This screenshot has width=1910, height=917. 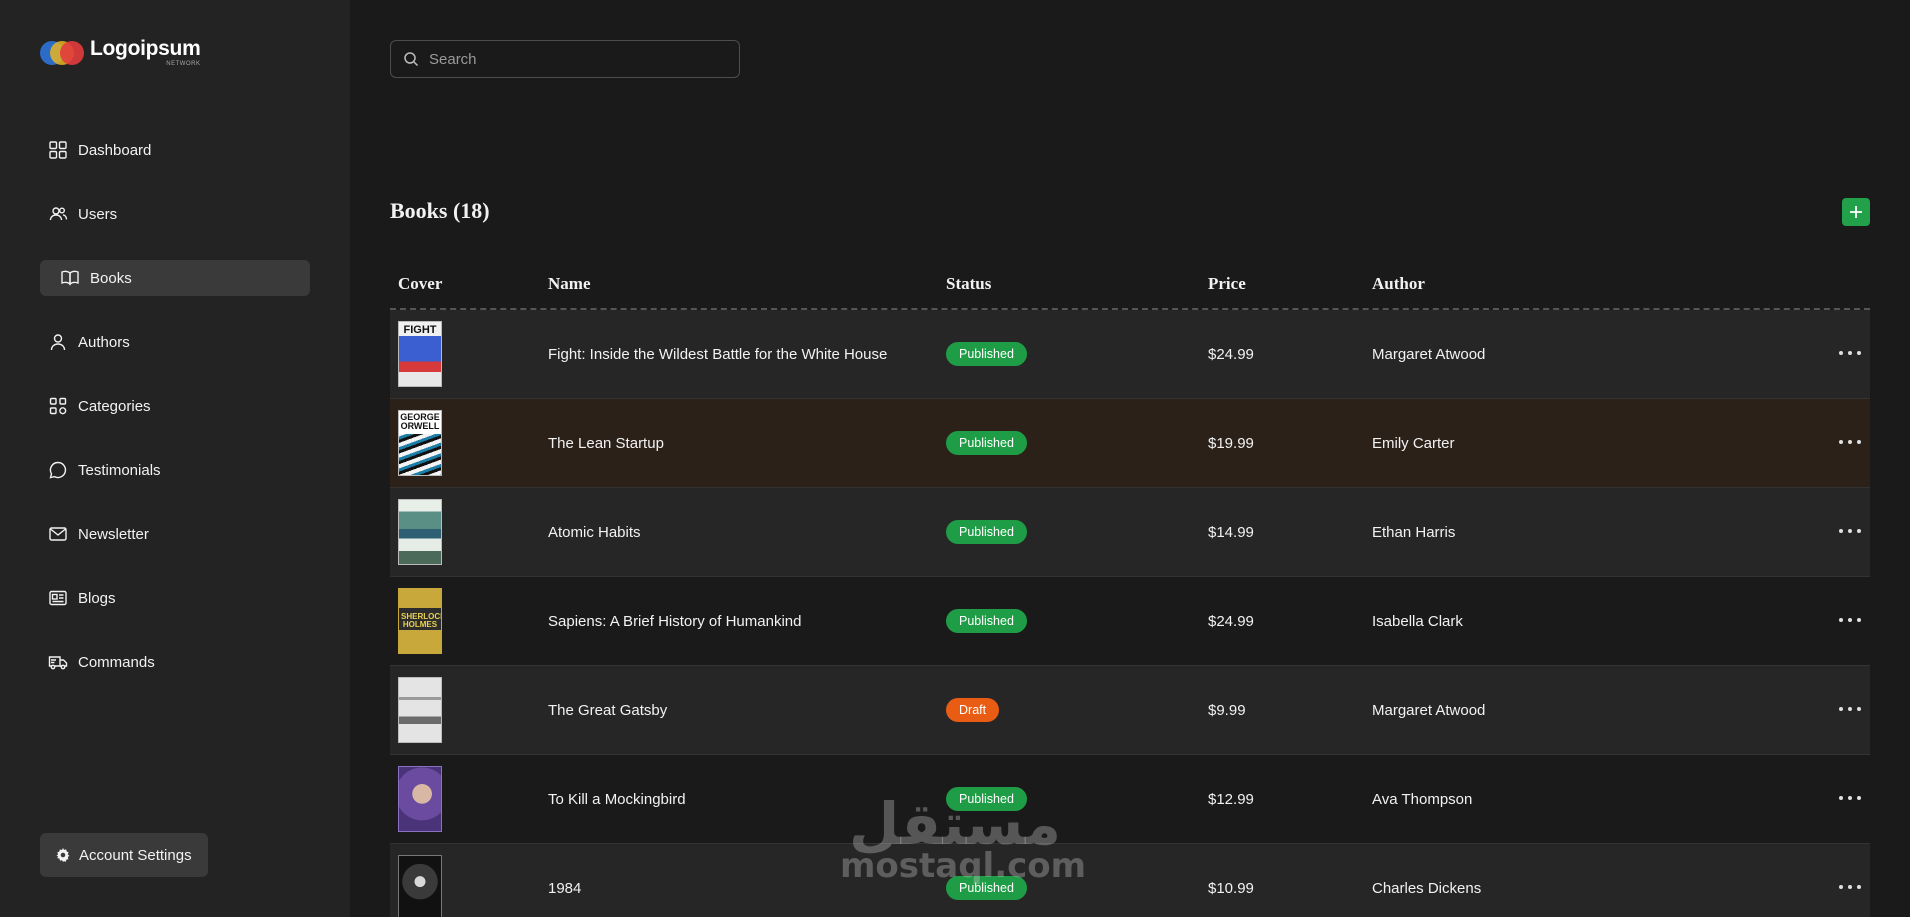 I want to click on sidebar-item-label: Testimonials, so click(x=119, y=470).